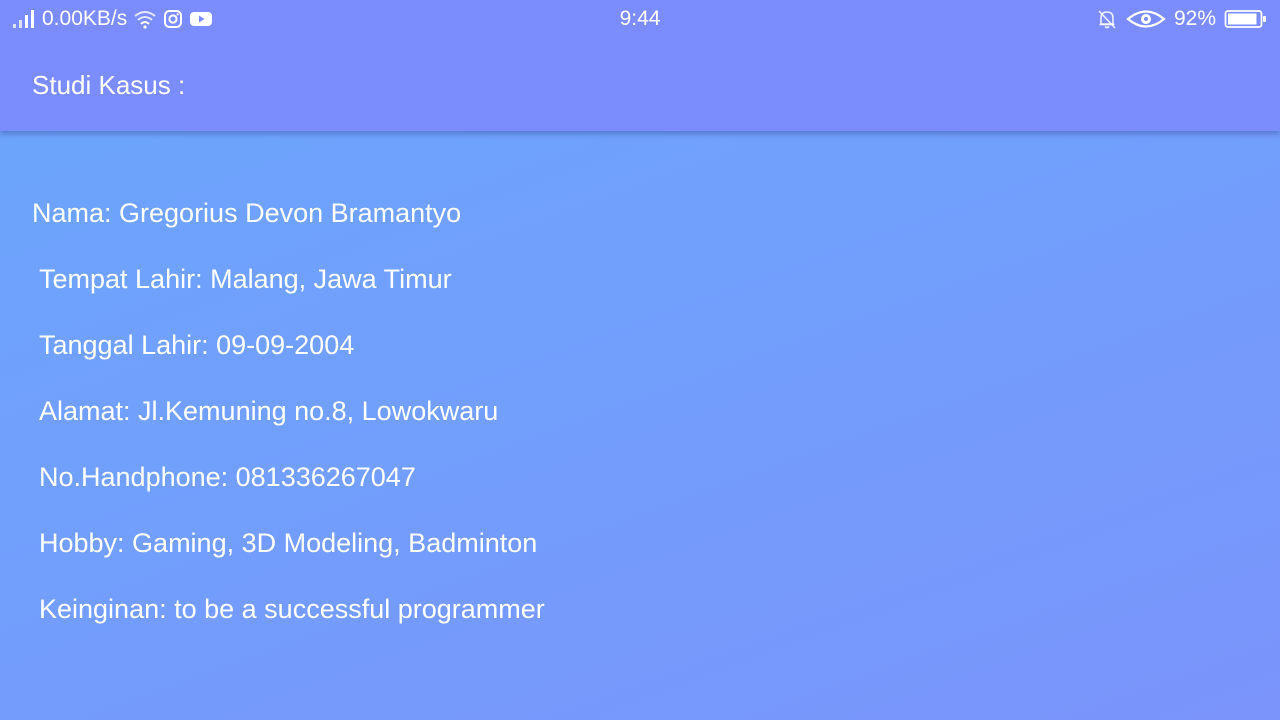 The width and height of the screenshot is (1280, 720). Describe the element at coordinates (640, 84) in the screenshot. I see `app-bar: Studi Kasus :` at that location.